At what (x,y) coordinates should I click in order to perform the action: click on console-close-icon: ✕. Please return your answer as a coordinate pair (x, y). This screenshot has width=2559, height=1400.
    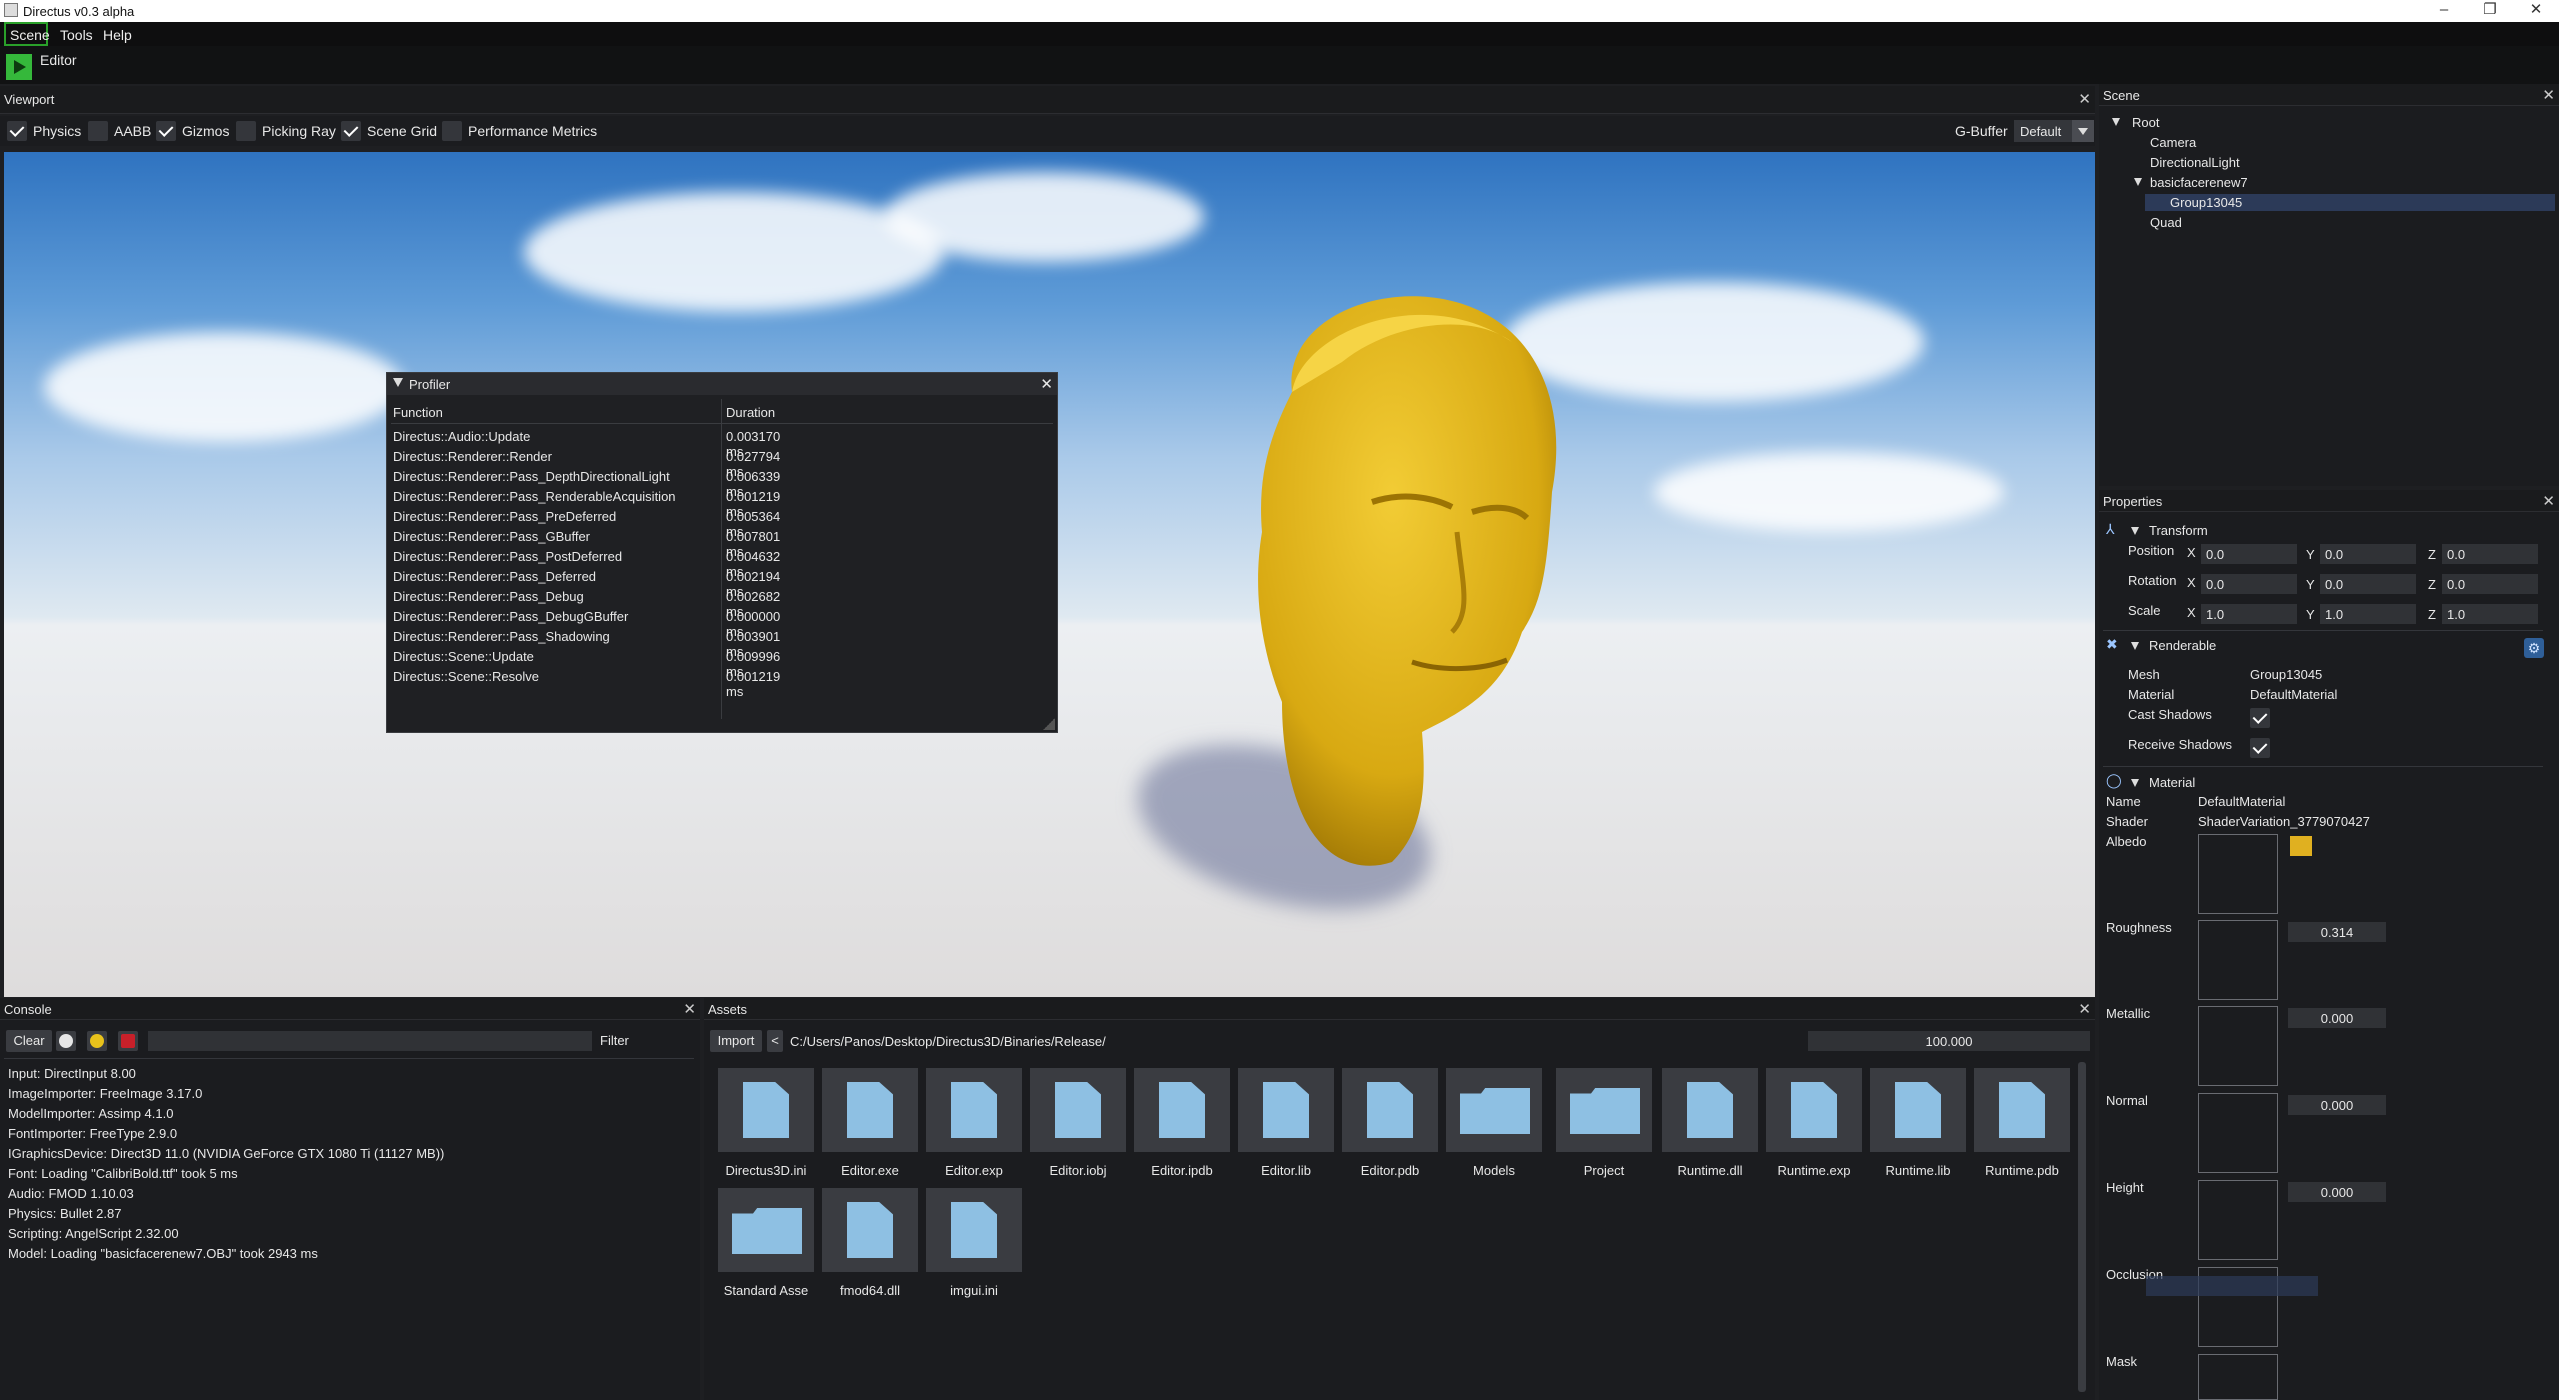
    Looking at the image, I should click on (689, 1009).